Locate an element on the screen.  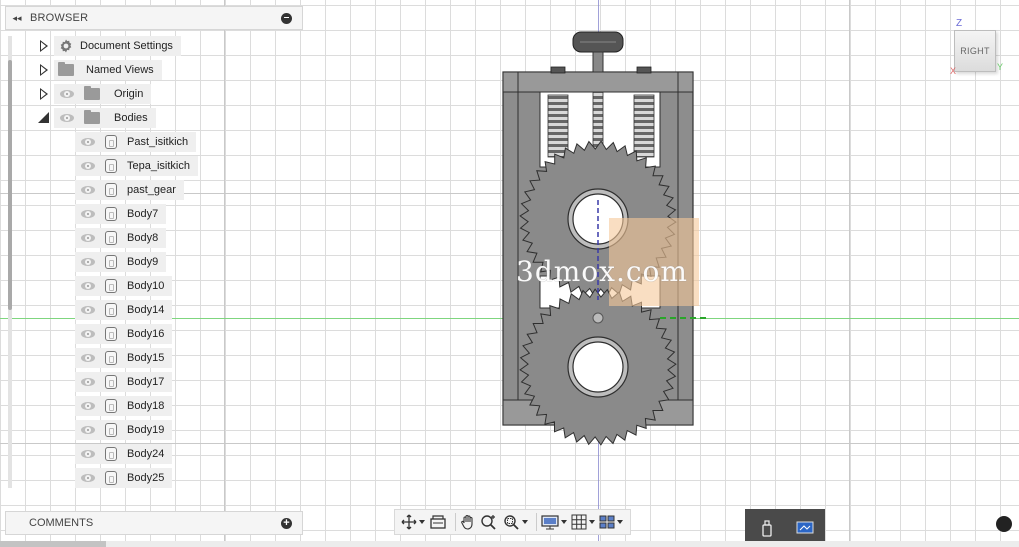
gear-icon is located at coordinates (66, 46).